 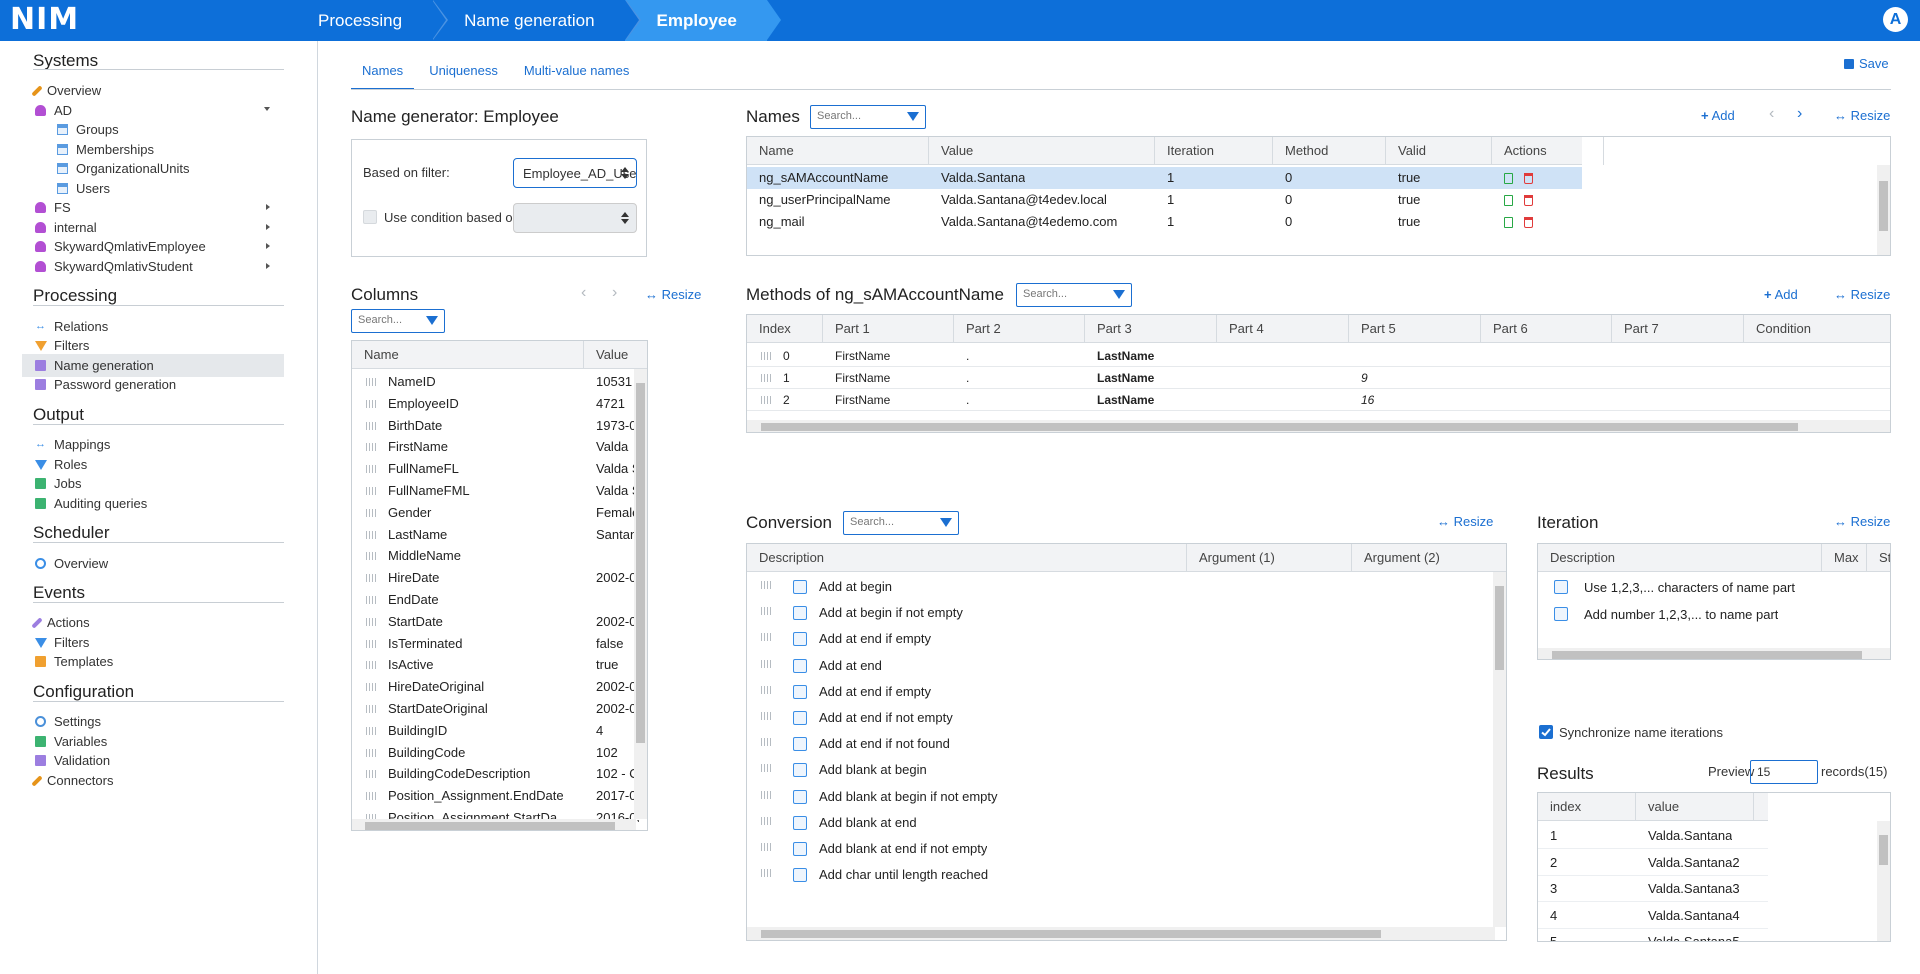 What do you see at coordinates (1329, 151) in the screenshot?
I see `column-header-method: Method` at bounding box center [1329, 151].